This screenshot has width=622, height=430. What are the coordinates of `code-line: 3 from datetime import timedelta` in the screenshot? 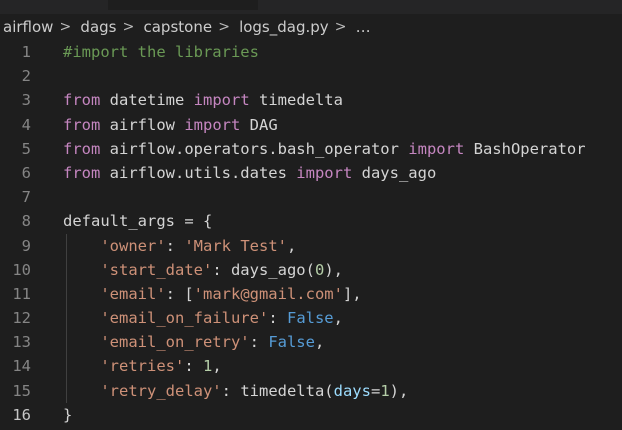 It's located at (311, 100).